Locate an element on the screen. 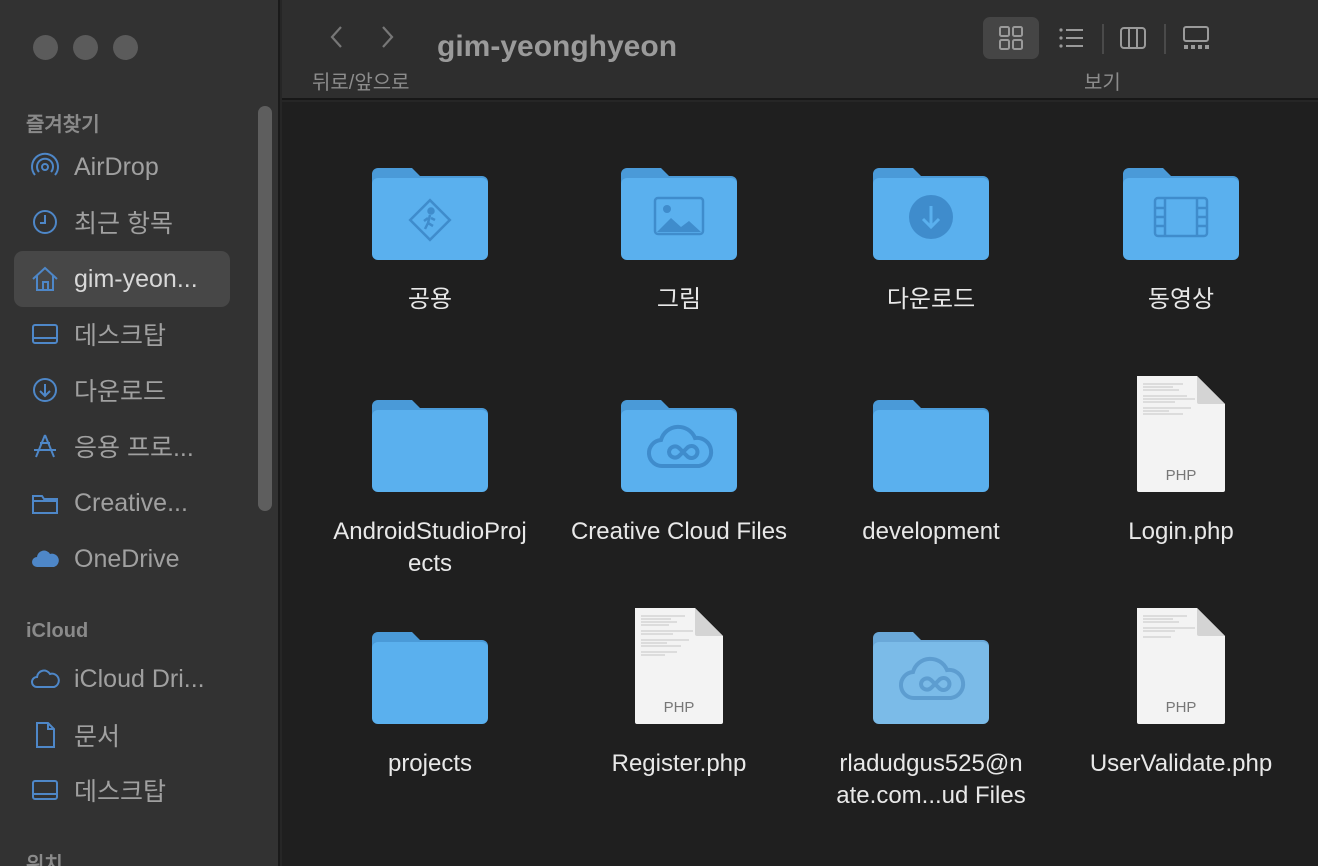 The image size is (1318, 866). folder-item-movies: 동영상 is located at coordinates (1181, 229).